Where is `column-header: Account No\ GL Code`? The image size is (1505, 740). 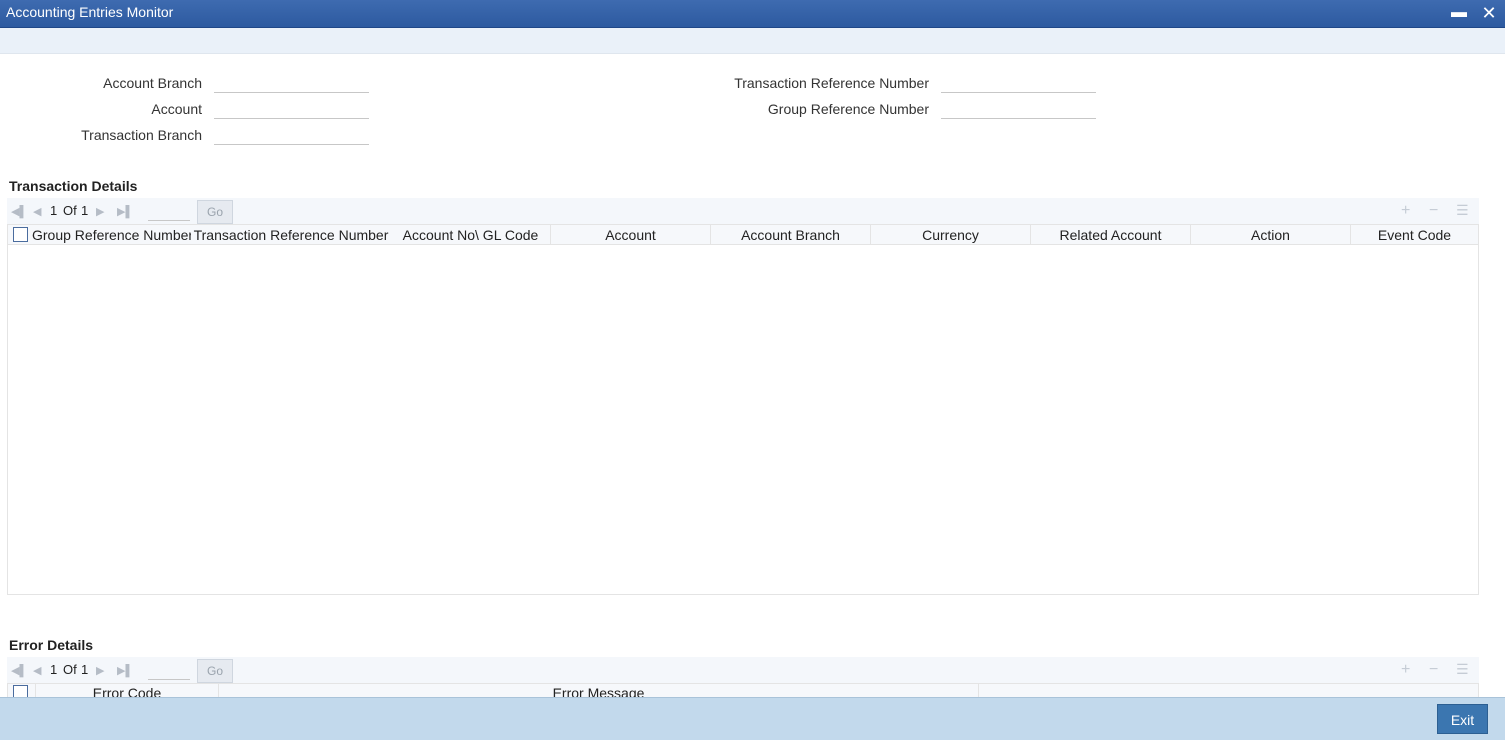 column-header: Account No\ GL Code is located at coordinates (471, 235).